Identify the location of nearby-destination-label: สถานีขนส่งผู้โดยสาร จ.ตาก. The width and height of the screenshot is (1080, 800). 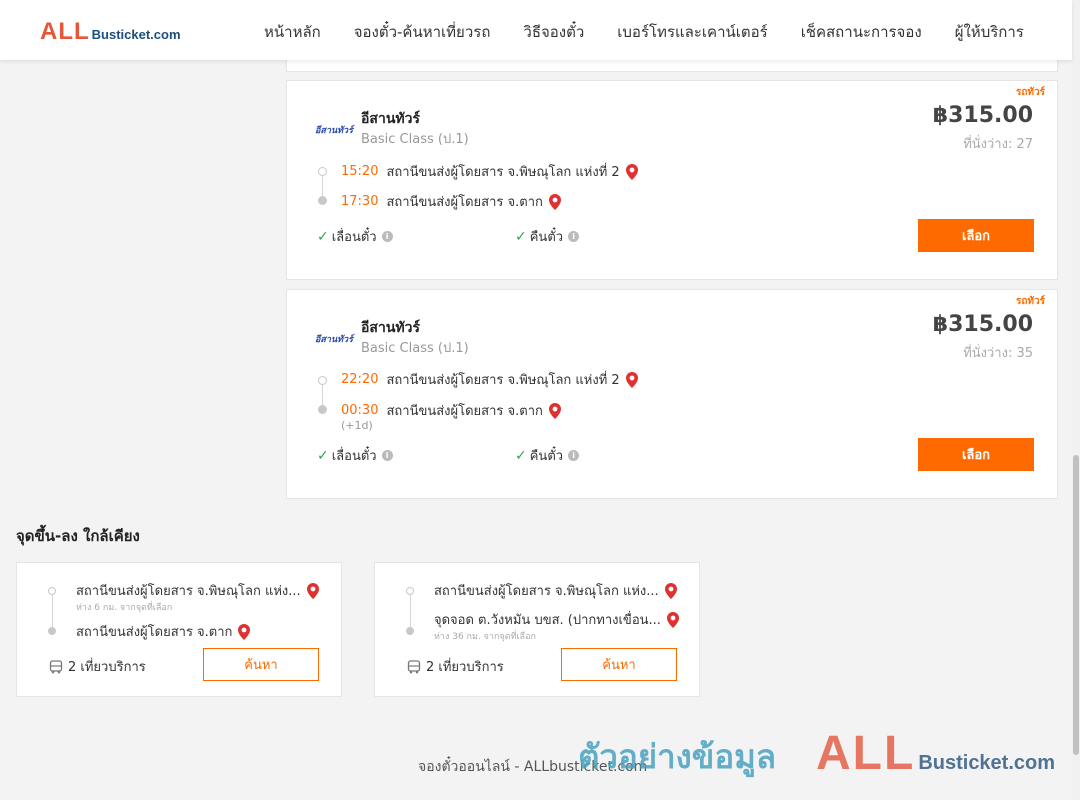
(154, 632).